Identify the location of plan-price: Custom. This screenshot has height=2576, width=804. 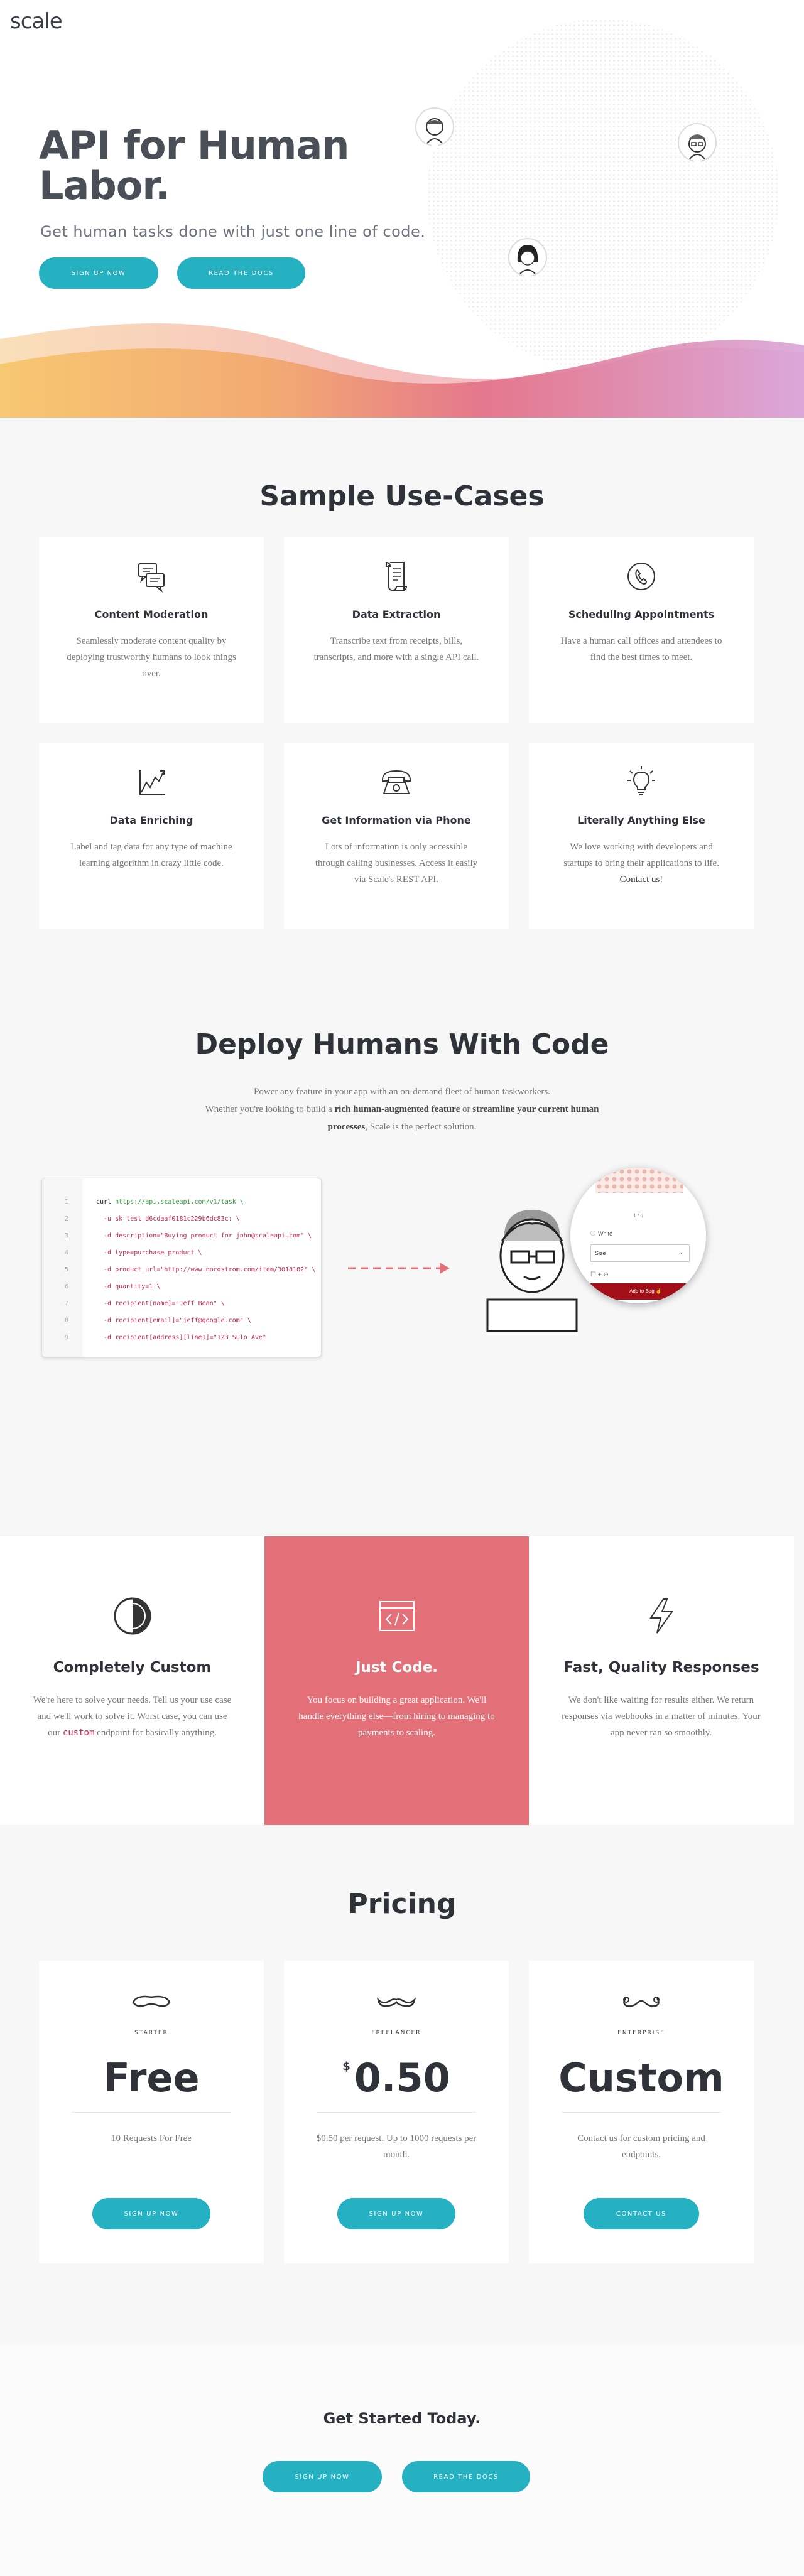
(641, 2078).